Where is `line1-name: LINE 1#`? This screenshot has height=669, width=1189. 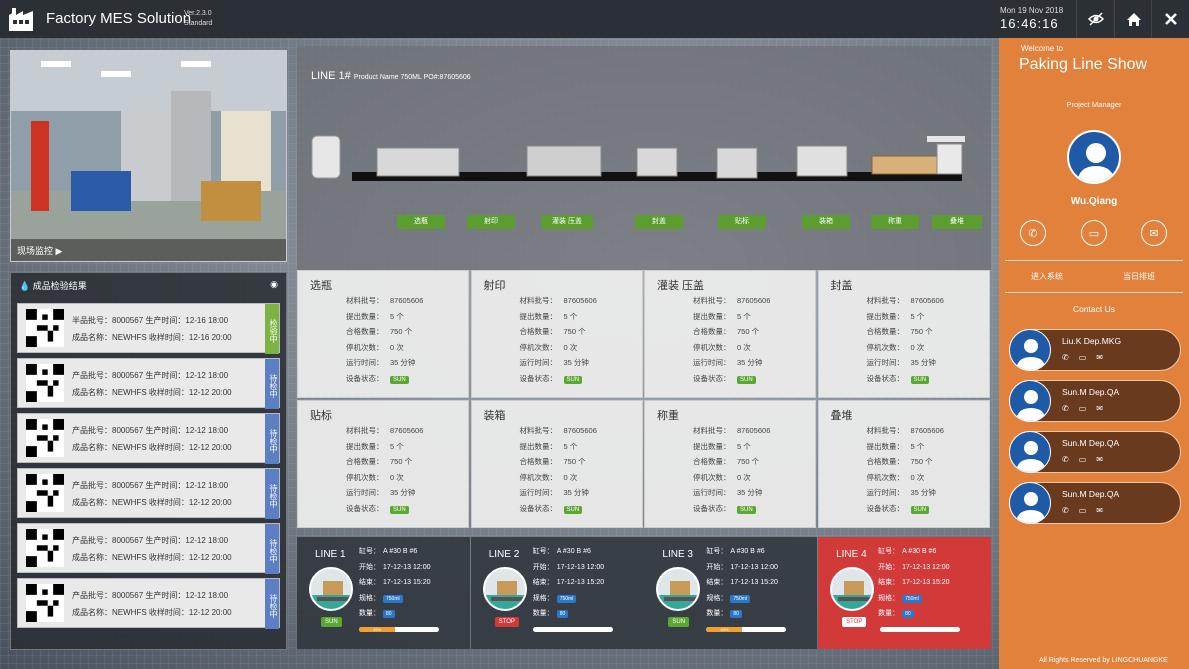
line1-name: LINE 1# is located at coordinates (331, 76).